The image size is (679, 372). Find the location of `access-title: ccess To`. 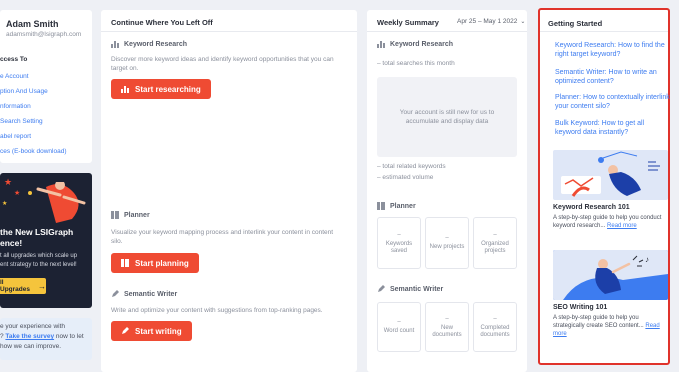

access-title: ccess To is located at coordinates (14, 59).